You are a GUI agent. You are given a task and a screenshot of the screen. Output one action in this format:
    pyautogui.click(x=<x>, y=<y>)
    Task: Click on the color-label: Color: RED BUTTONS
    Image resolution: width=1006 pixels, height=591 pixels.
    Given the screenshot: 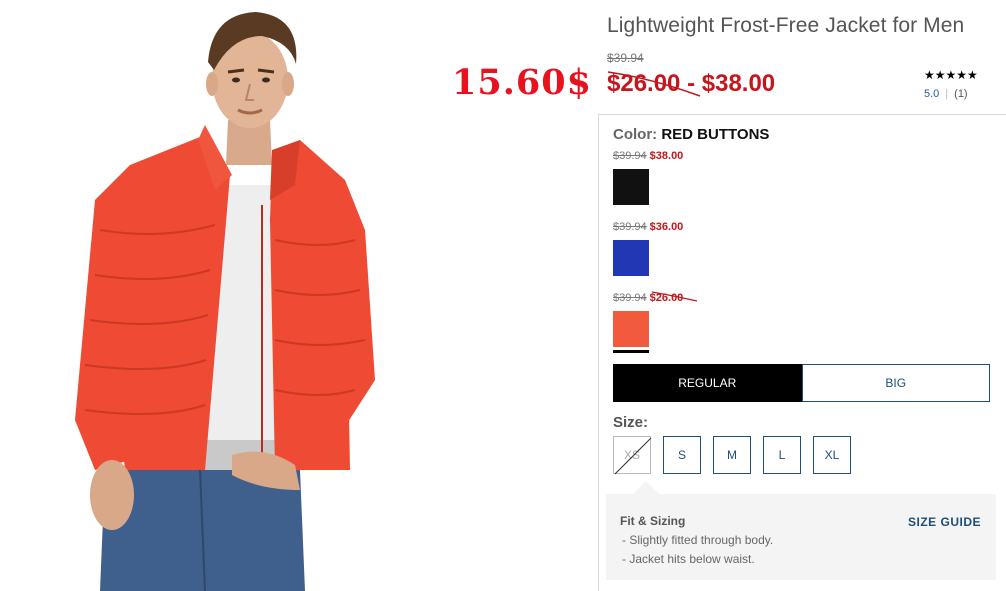 What is the action you would take?
    pyautogui.click(x=691, y=134)
    